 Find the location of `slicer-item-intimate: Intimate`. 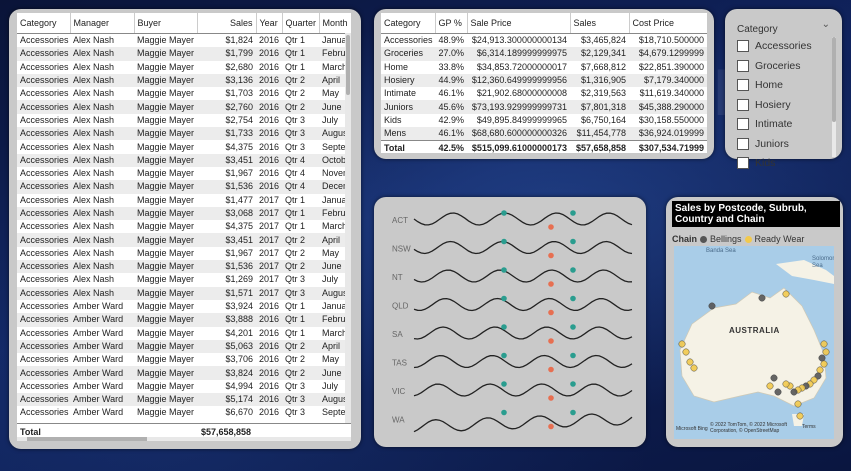

slicer-item-intimate: Intimate is located at coordinates (764, 124).